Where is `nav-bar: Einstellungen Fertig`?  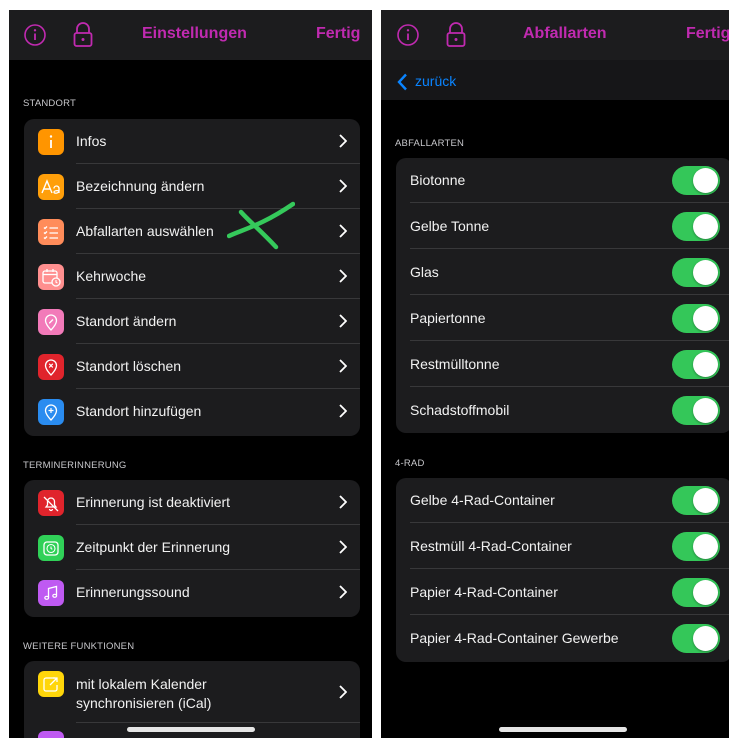 nav-bar: Einstellungen Fertig is located at coordinates (190, 35).